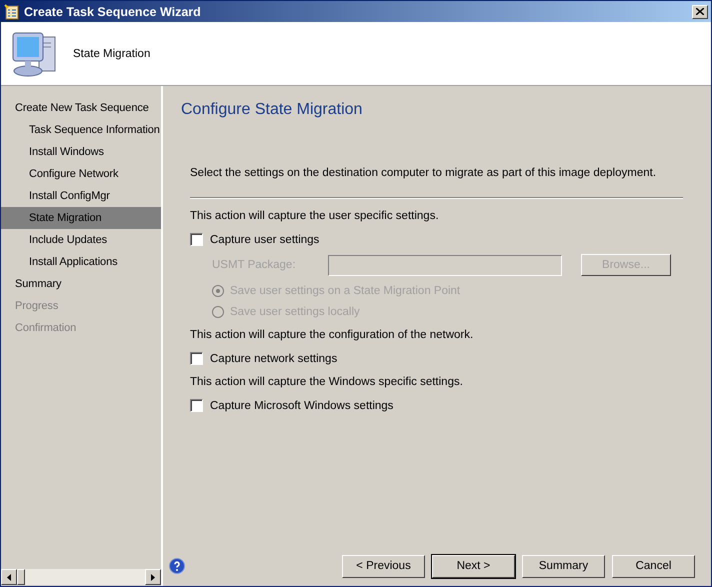  I want to click on wizard-step: Install Windows, so click(81, 152).